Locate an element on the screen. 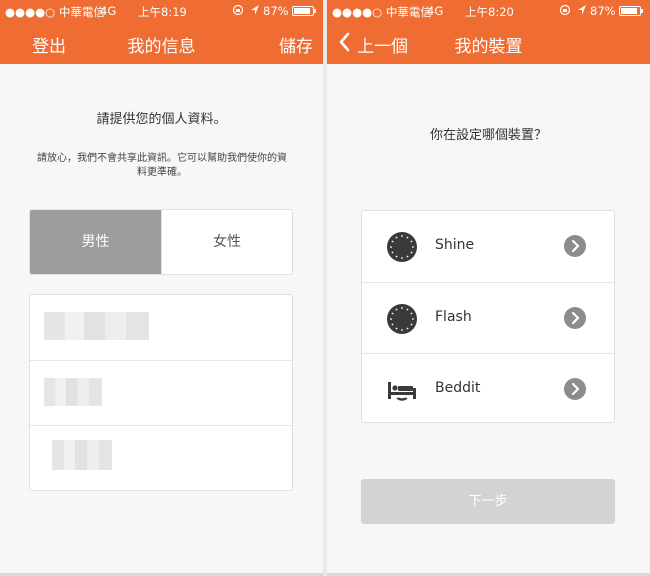 This screenshot has height=576, width=650. status-bar: ●●●●○ 中華電信 4G 上午8:20 87% is located at coordinates (488, 11).